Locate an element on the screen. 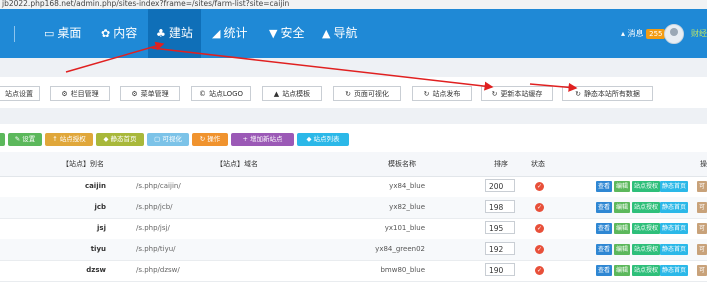 The height and width of the screenshot is (283, 707). plus-icon: + is located at coordinates (245, 139).